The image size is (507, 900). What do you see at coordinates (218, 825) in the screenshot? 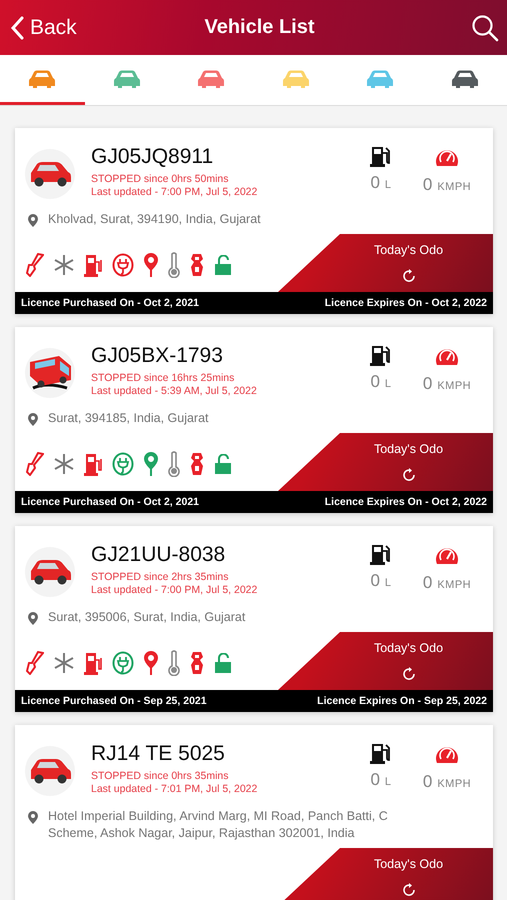
I see `address-text: Hotel Imperial Building, Arvind Marg, MI Road, Panch Batti, C Scheme, Ashok Nagar, Jaipur, Rajasthan 302001, India` at bounding box center [218, 825].